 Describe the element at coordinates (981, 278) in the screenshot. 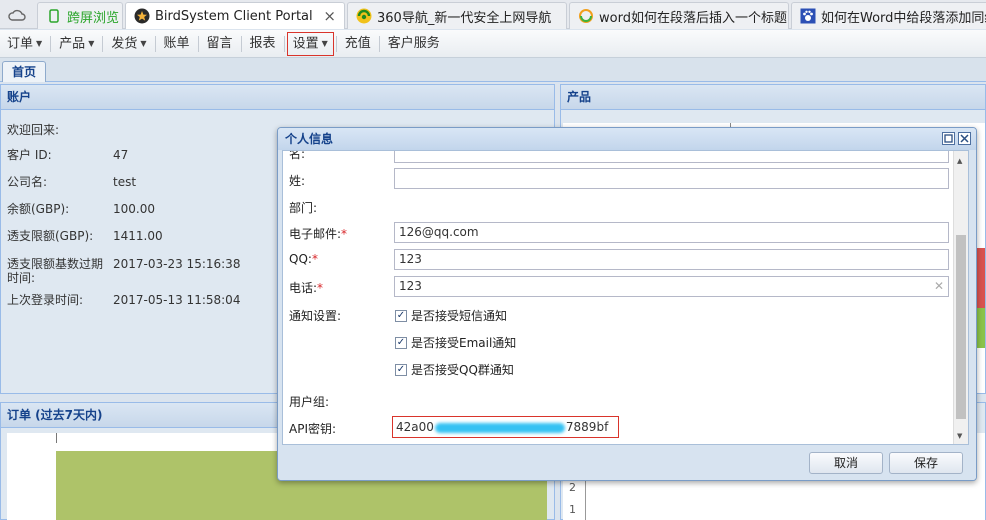

I see `chart-bar-red` at that location.